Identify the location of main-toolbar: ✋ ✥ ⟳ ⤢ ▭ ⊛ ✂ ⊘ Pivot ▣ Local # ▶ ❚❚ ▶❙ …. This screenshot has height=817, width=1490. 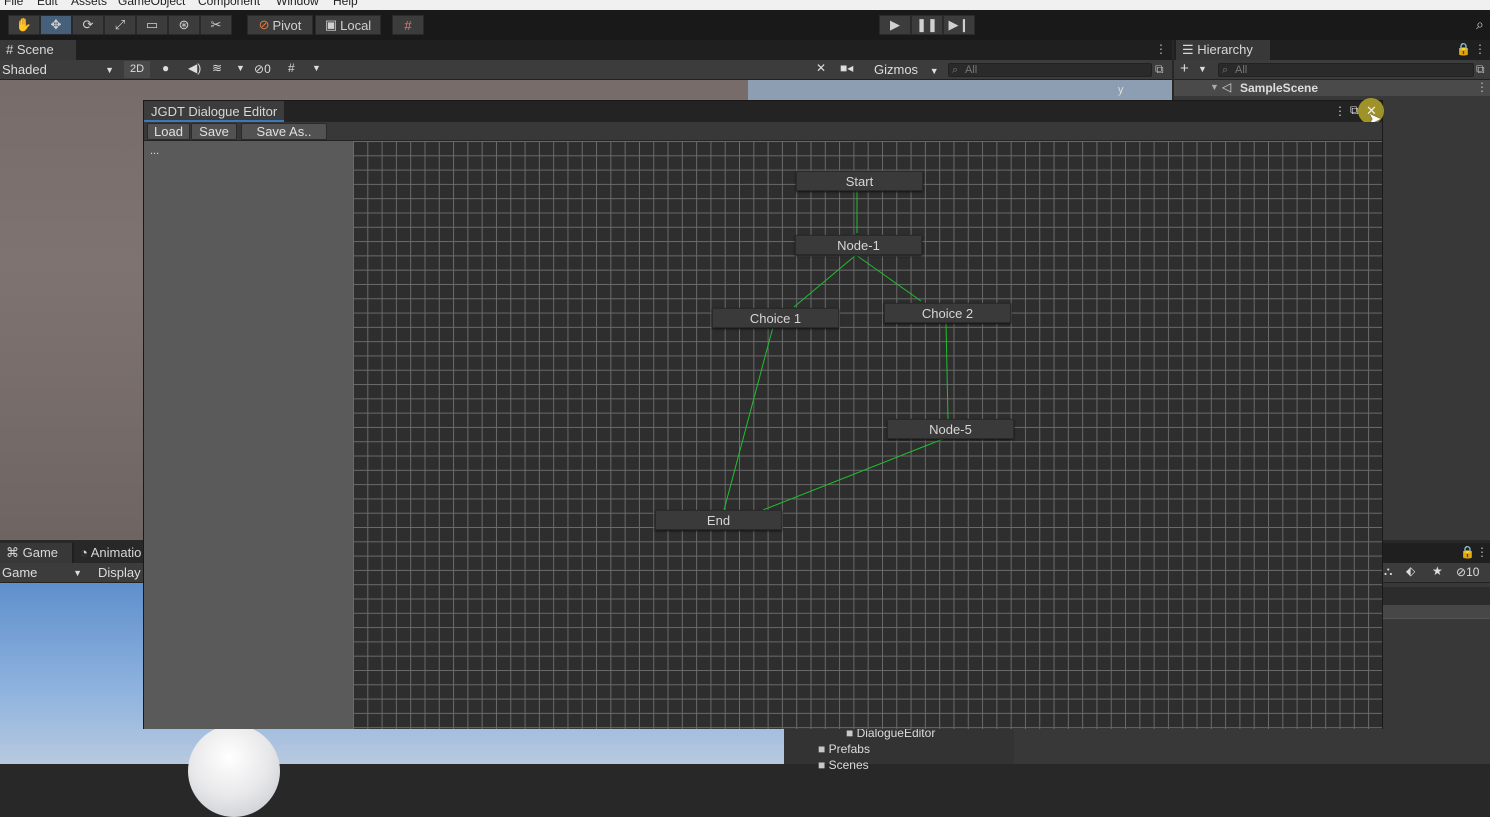
(745, 25).